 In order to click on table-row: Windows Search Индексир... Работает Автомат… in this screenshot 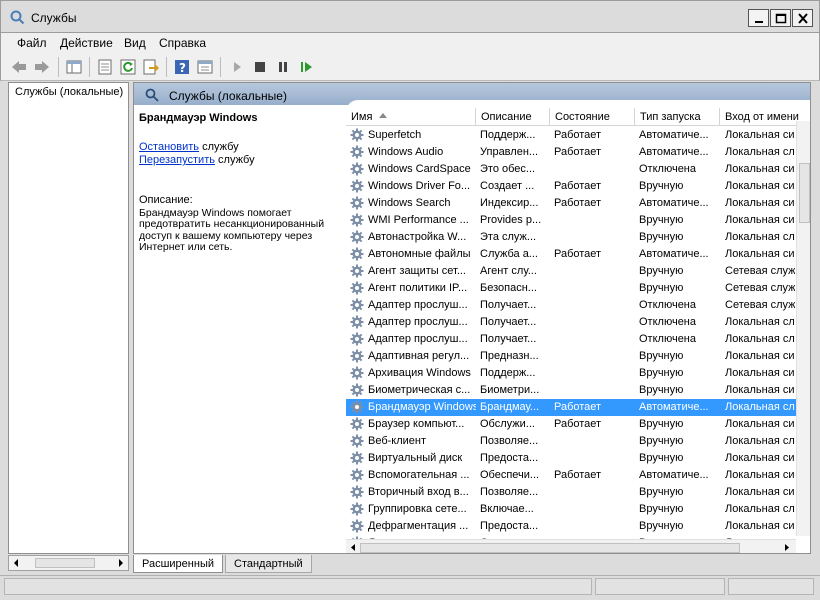, I will do `click(571, 203)`.